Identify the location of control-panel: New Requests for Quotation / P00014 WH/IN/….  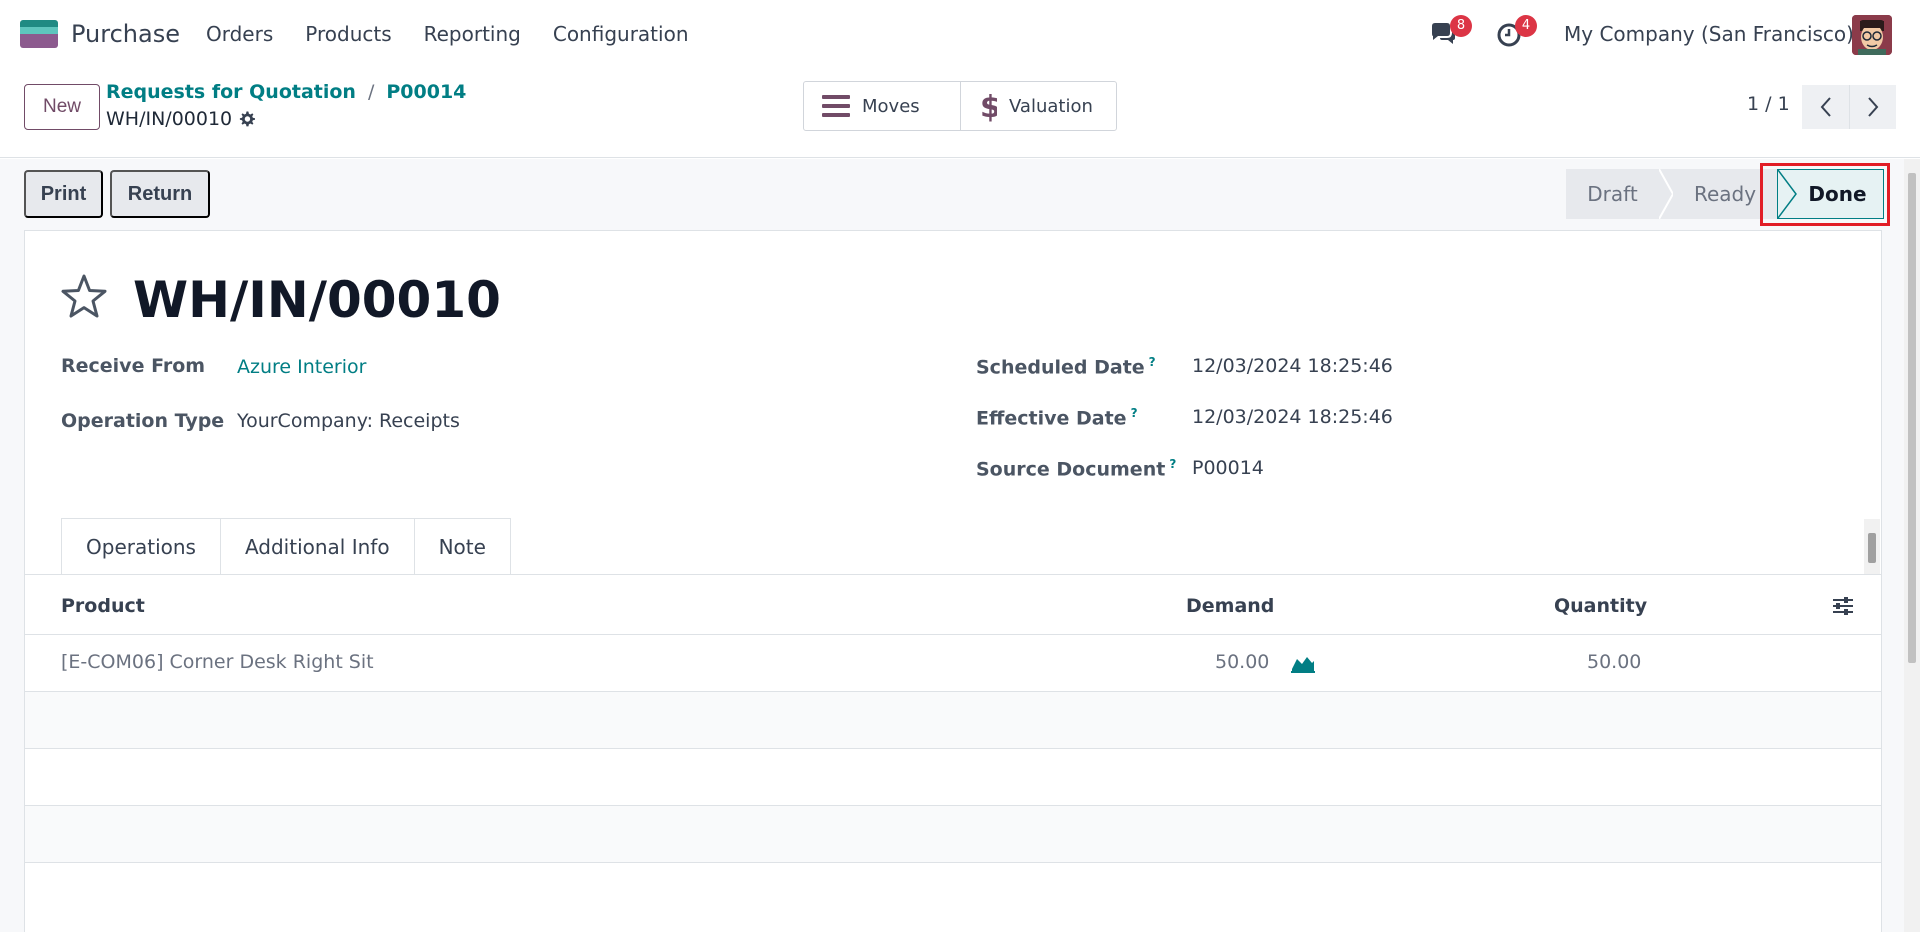
(960, 113).